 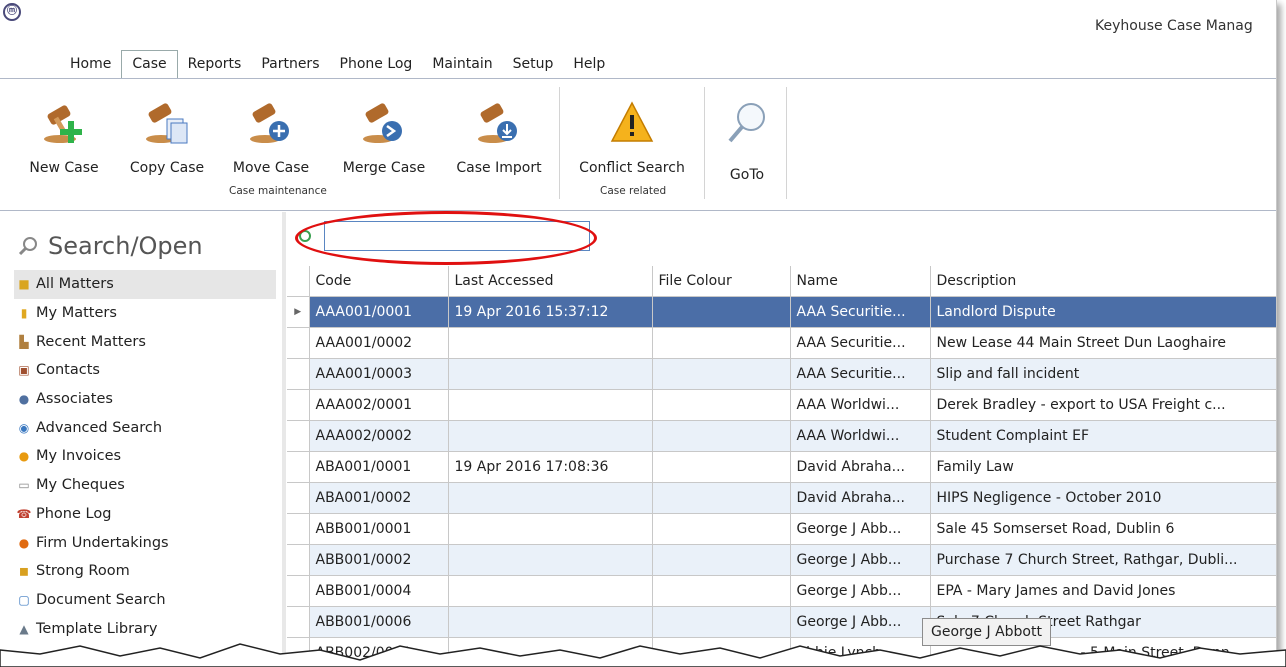 What do you see at coordinates (379, 343) in the screenshot?
I see `cell-code: AAA001/0002` at bounding box center [379, 343].